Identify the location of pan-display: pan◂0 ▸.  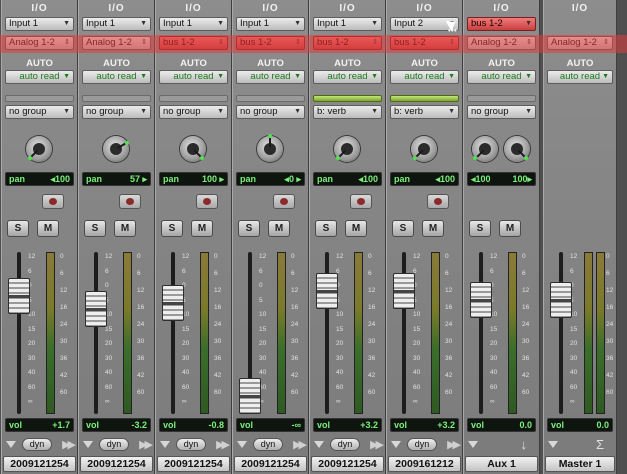
(270, 179).